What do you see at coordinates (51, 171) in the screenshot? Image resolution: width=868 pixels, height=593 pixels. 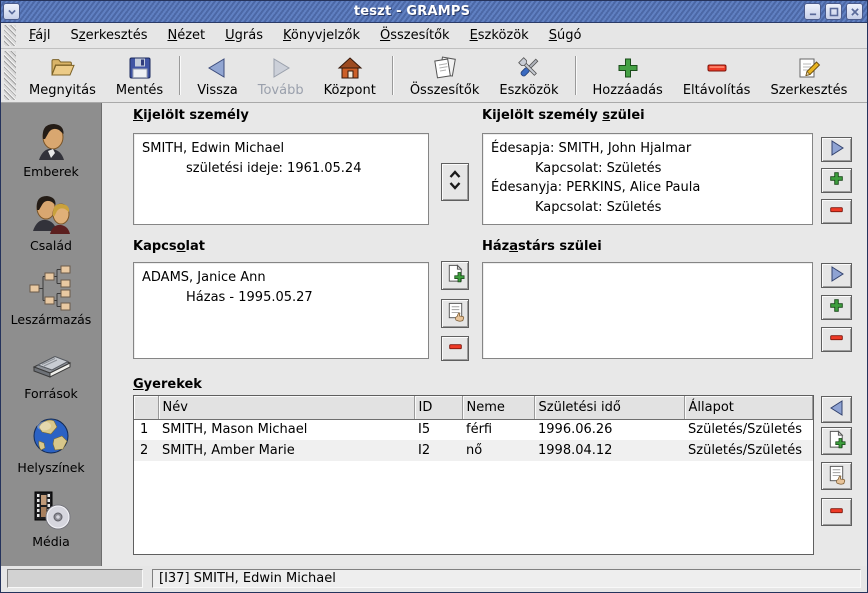 I see `sidebar-people-label: Emberek` at bounding box center [51, 171].